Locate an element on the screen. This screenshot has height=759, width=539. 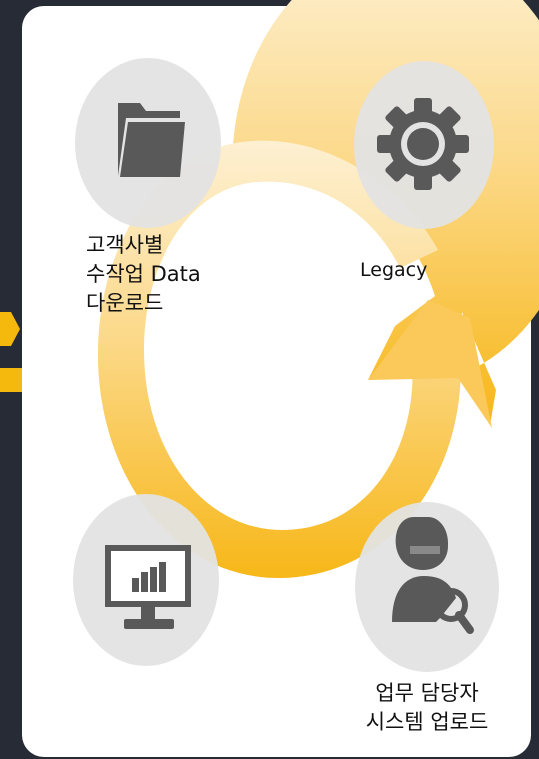
upload-node-label: 업무 담당자 시스템 업로드 is located at coordinates (427, 708).